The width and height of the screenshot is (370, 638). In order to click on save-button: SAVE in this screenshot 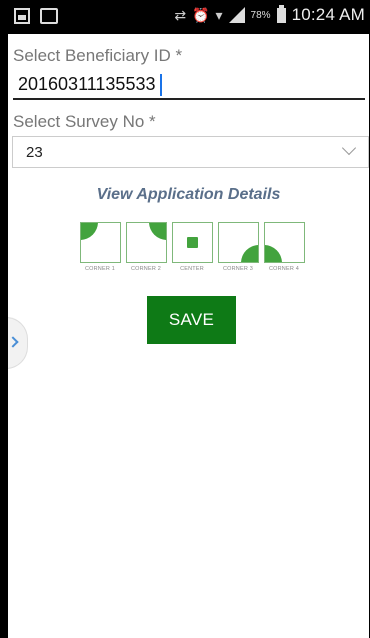, I will do `click(191, 320)`.